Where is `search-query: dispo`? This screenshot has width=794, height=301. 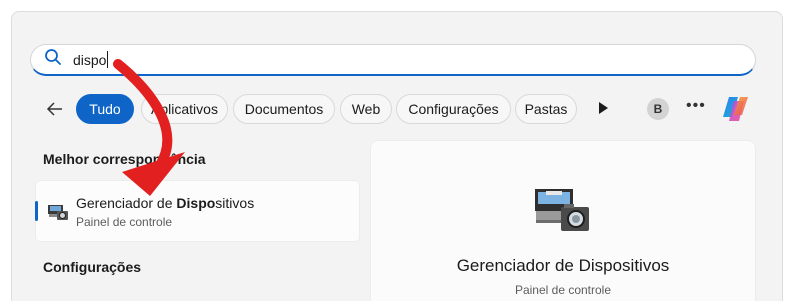
search-query: dispo is located at coordinates (90, 60).